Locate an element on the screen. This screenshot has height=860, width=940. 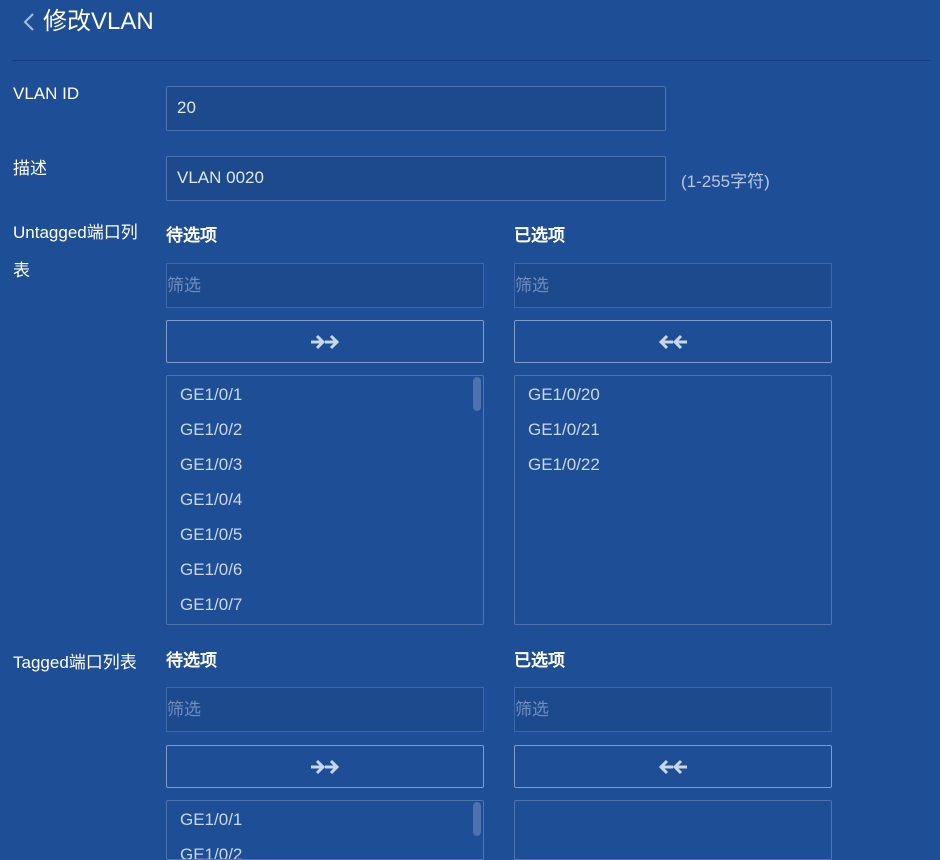
tagged-add-all-button is located at coordinates (325, 766).